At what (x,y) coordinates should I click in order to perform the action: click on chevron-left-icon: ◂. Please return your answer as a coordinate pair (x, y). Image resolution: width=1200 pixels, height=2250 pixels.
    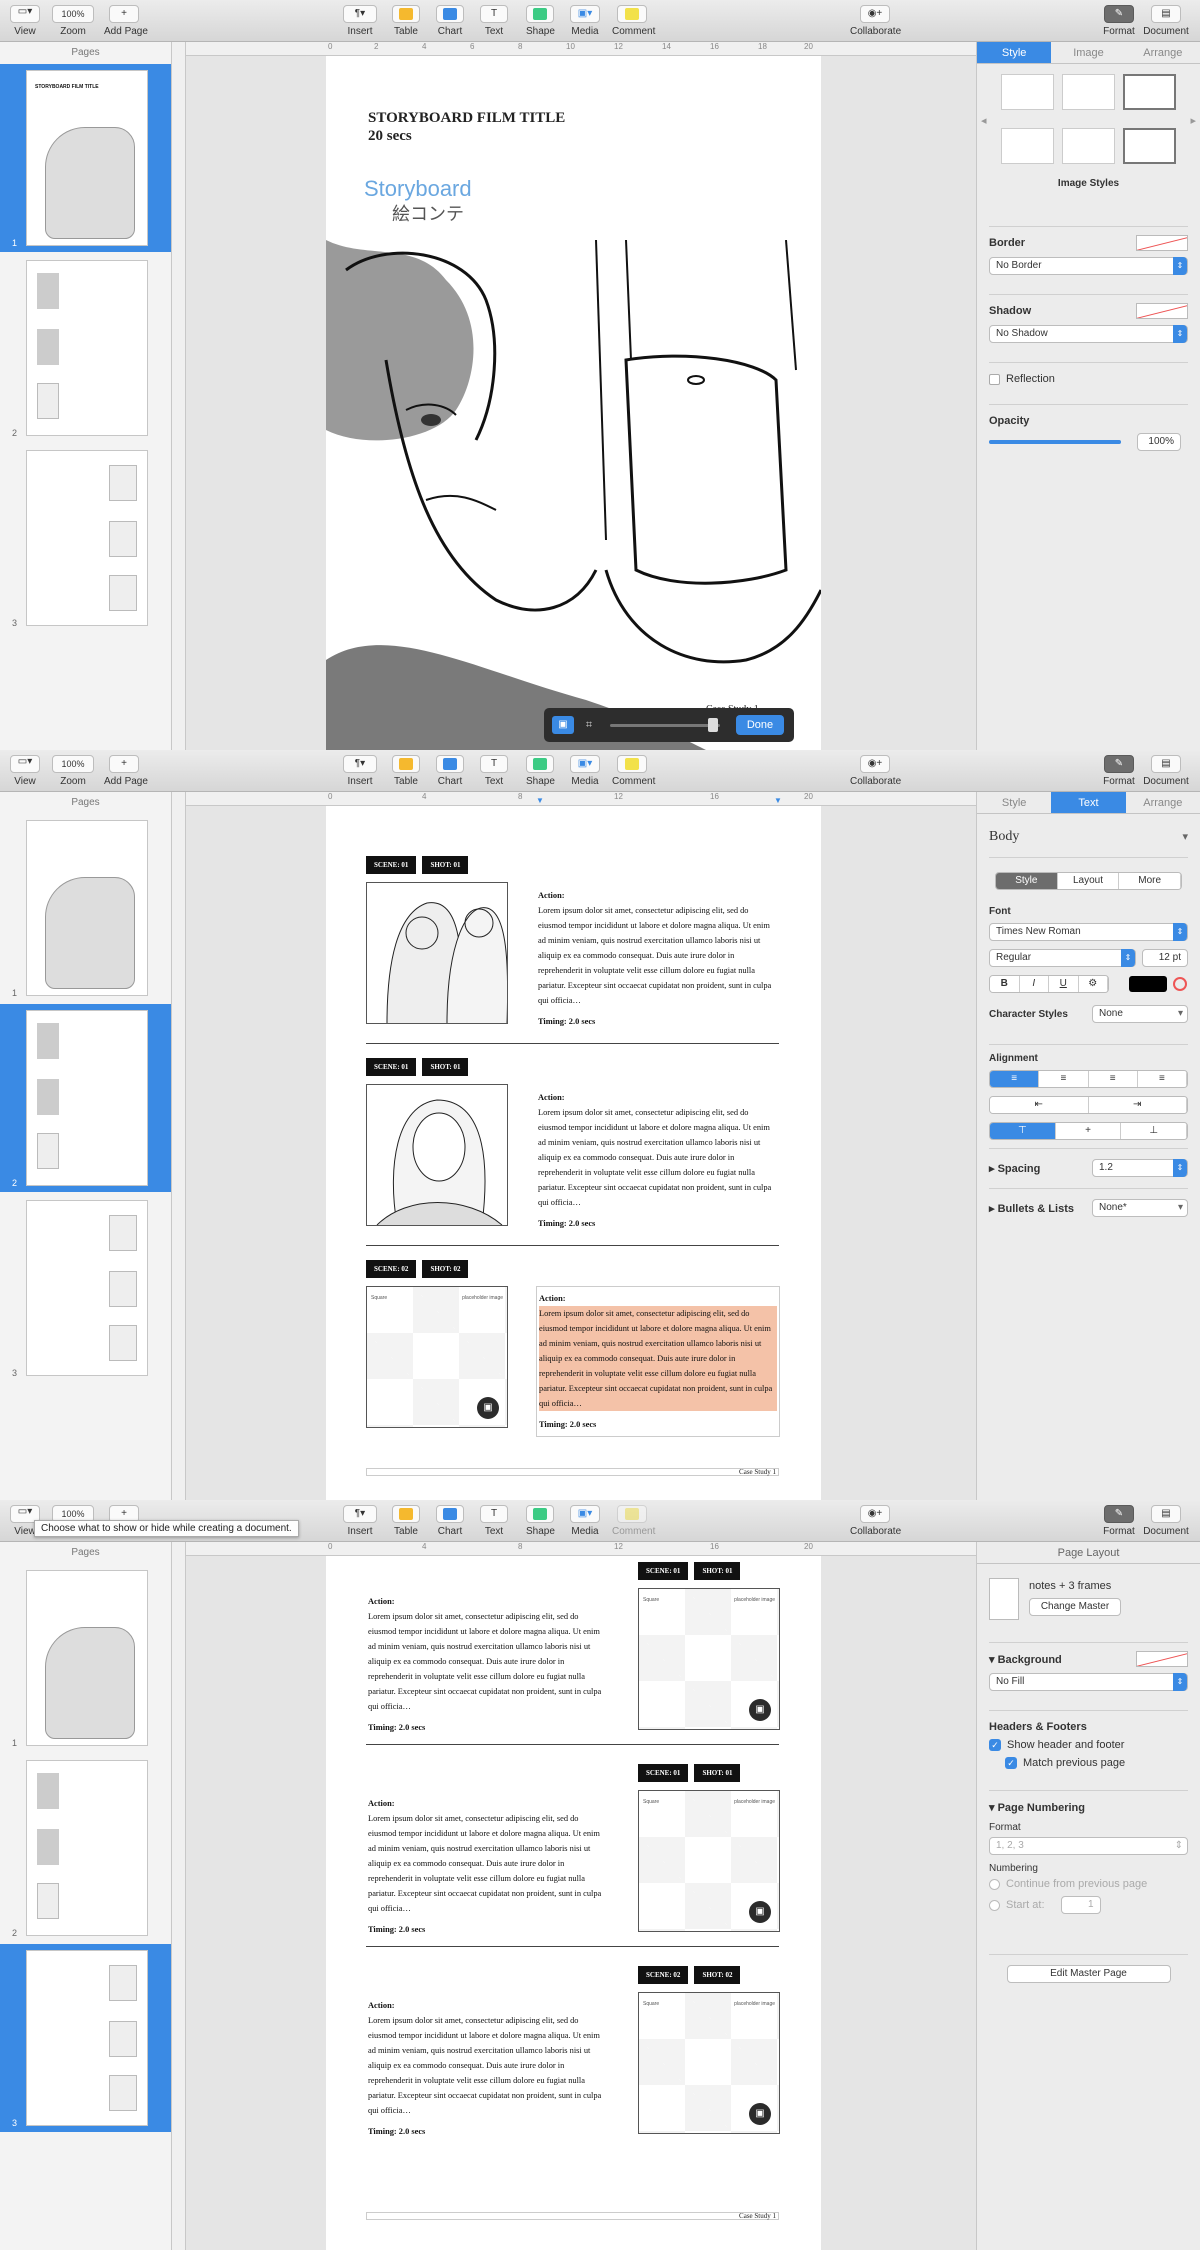
    Looking at the image, I should click on (984, 120).